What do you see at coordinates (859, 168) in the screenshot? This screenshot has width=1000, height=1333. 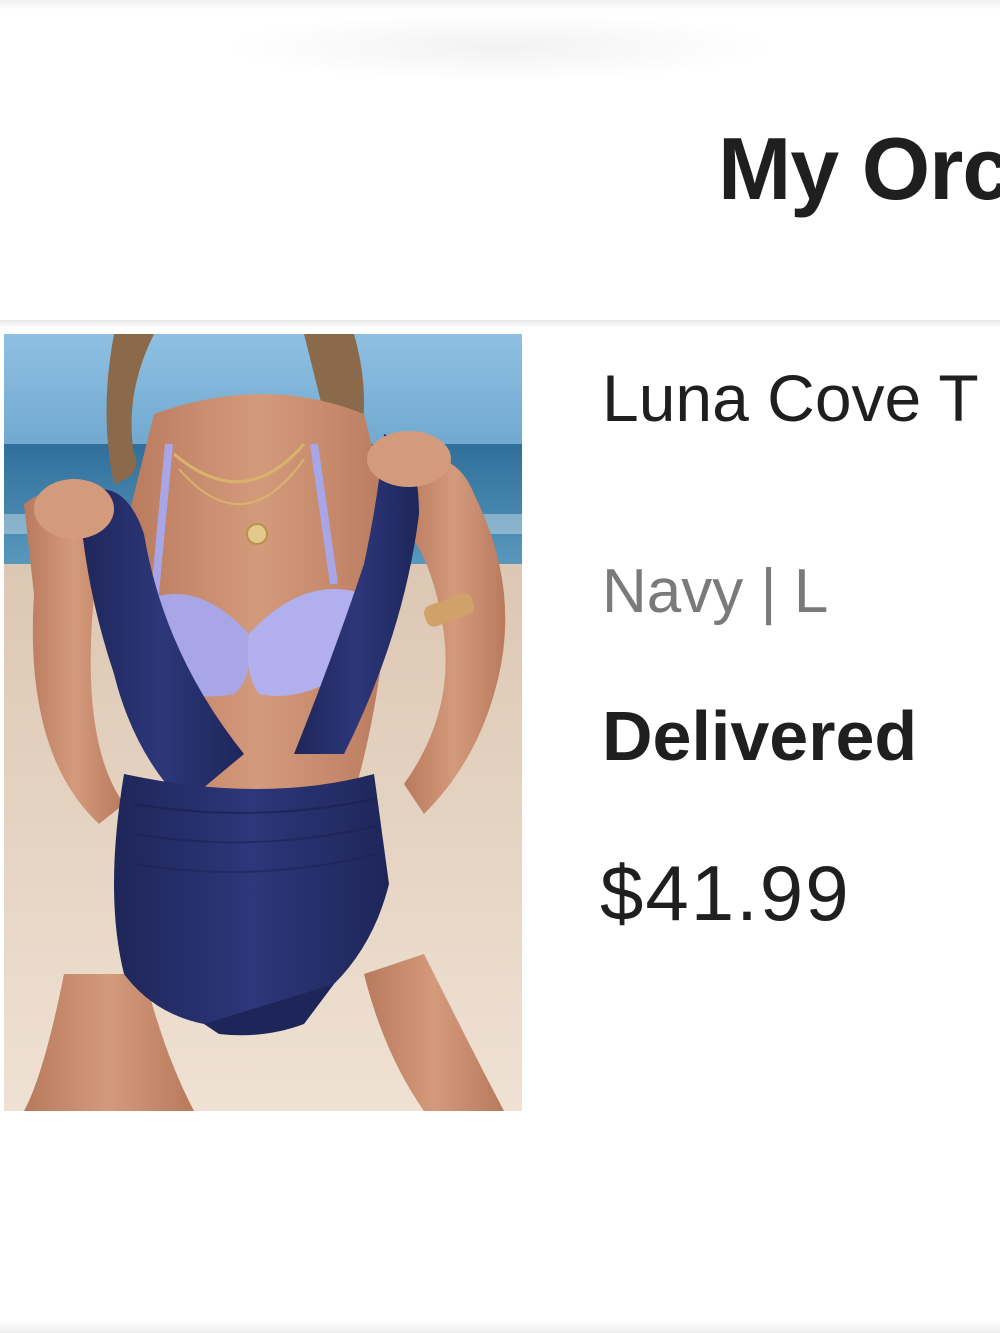 I see `page-title: My Orc` at bounding box center [859, 168].